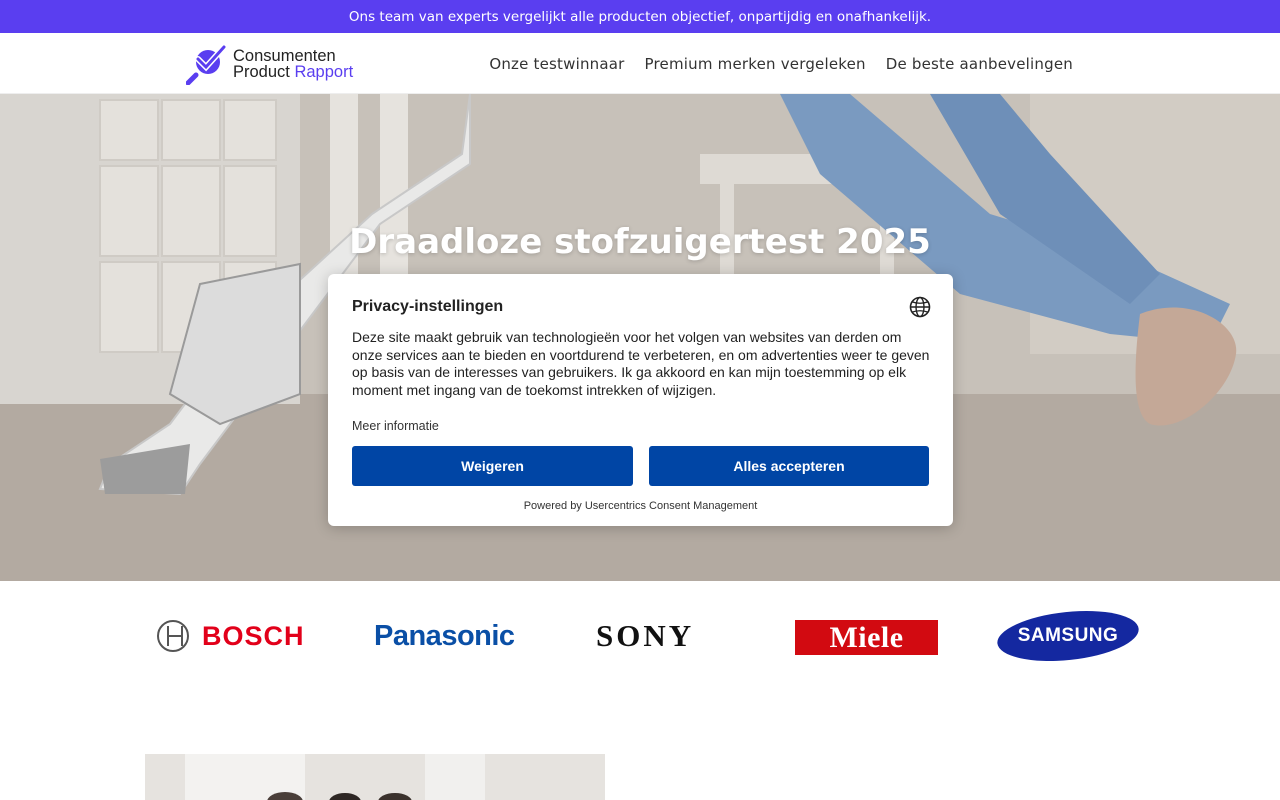 The image size is (1280, 800). What do you see at coordinates (556, 64) in the screenshot?
I see `nav-testwinnaar: Onze testwinnaar` at bounding box center [556, 64].